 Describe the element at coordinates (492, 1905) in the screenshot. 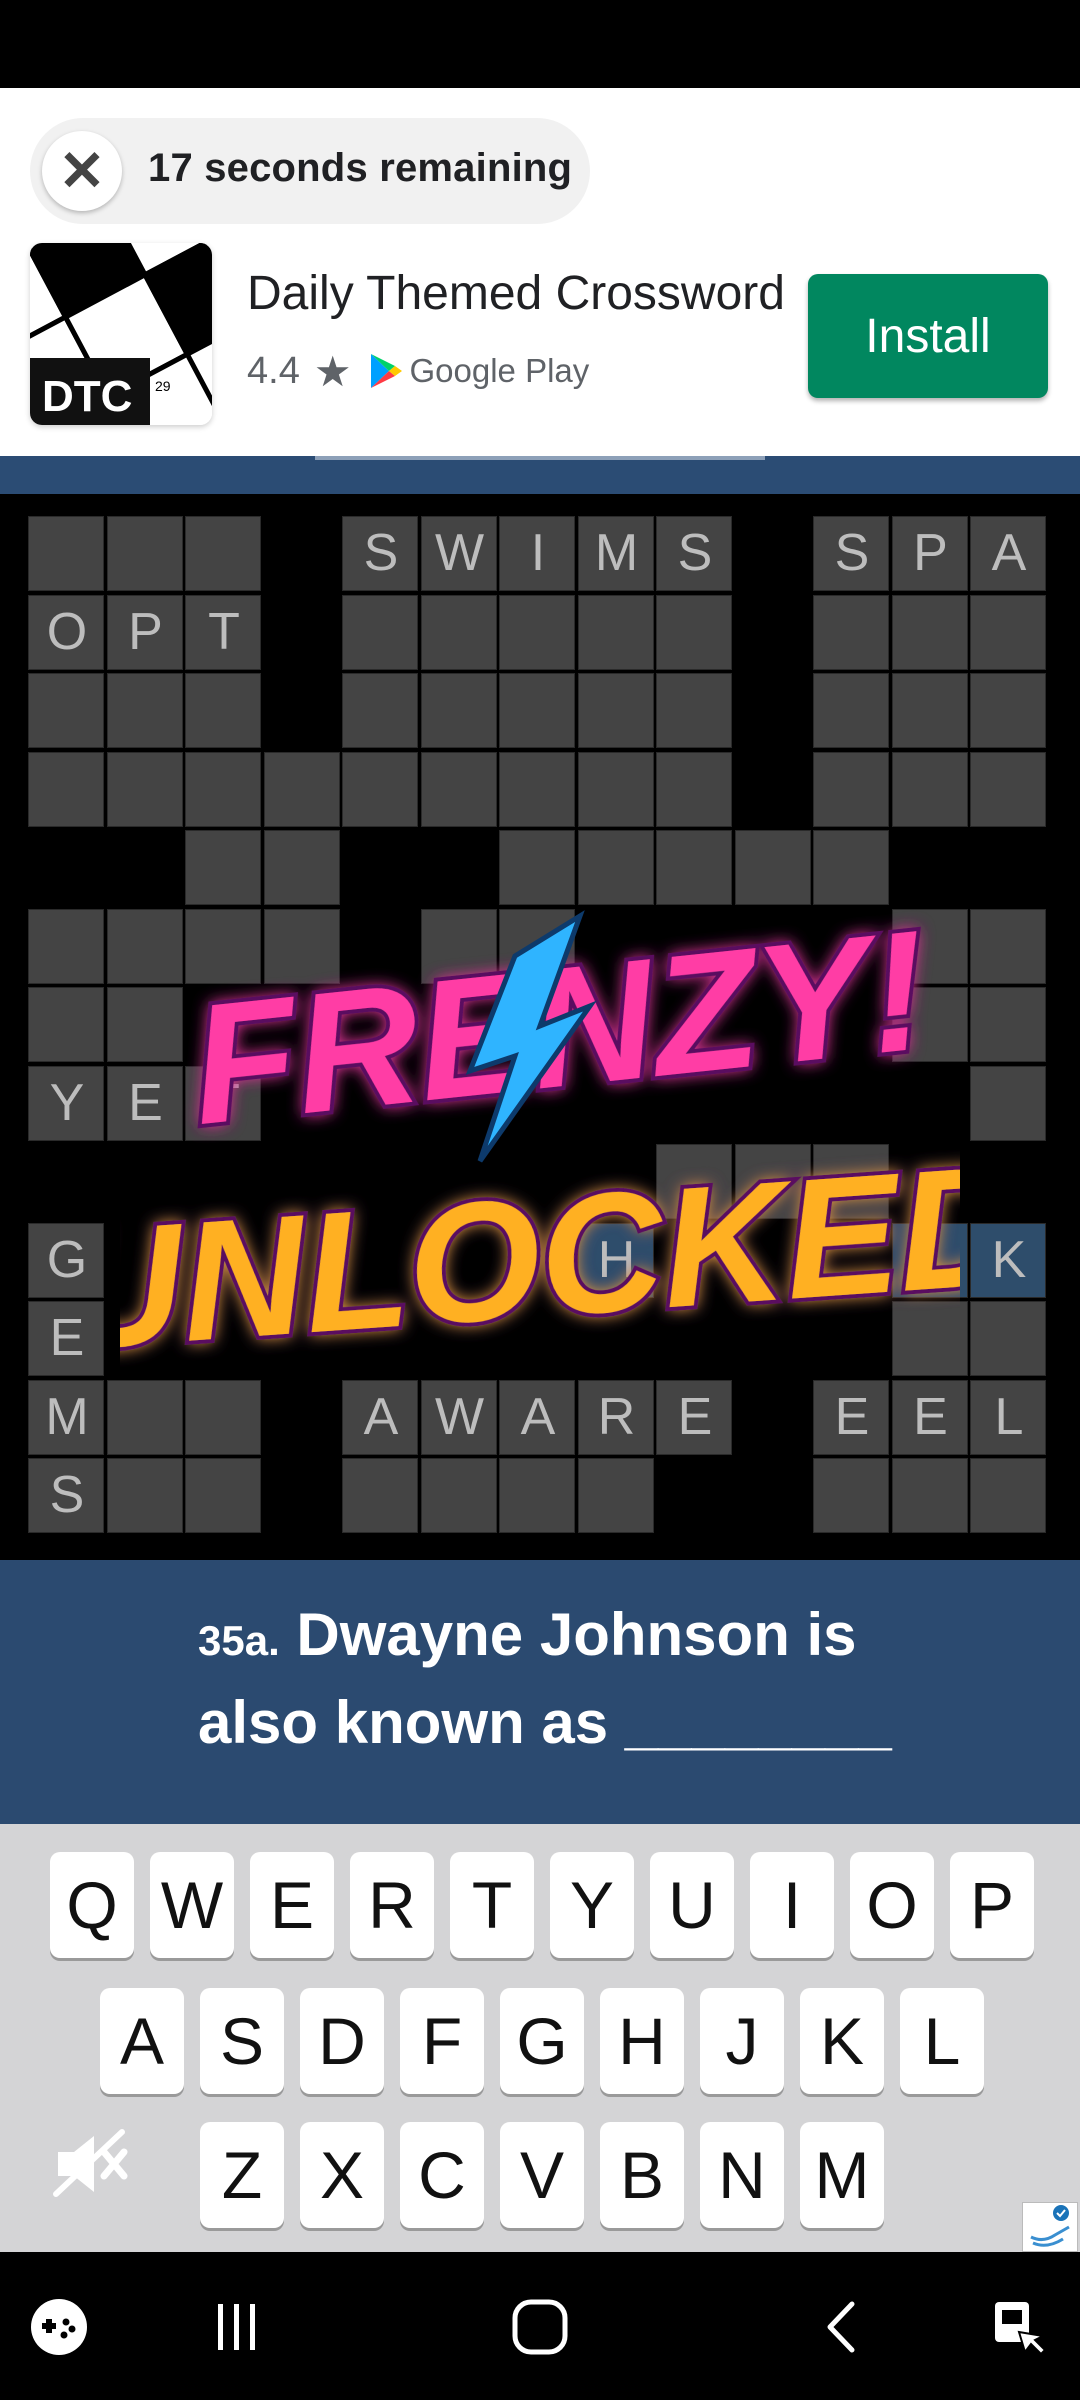

I see `key-t: T` at that location.